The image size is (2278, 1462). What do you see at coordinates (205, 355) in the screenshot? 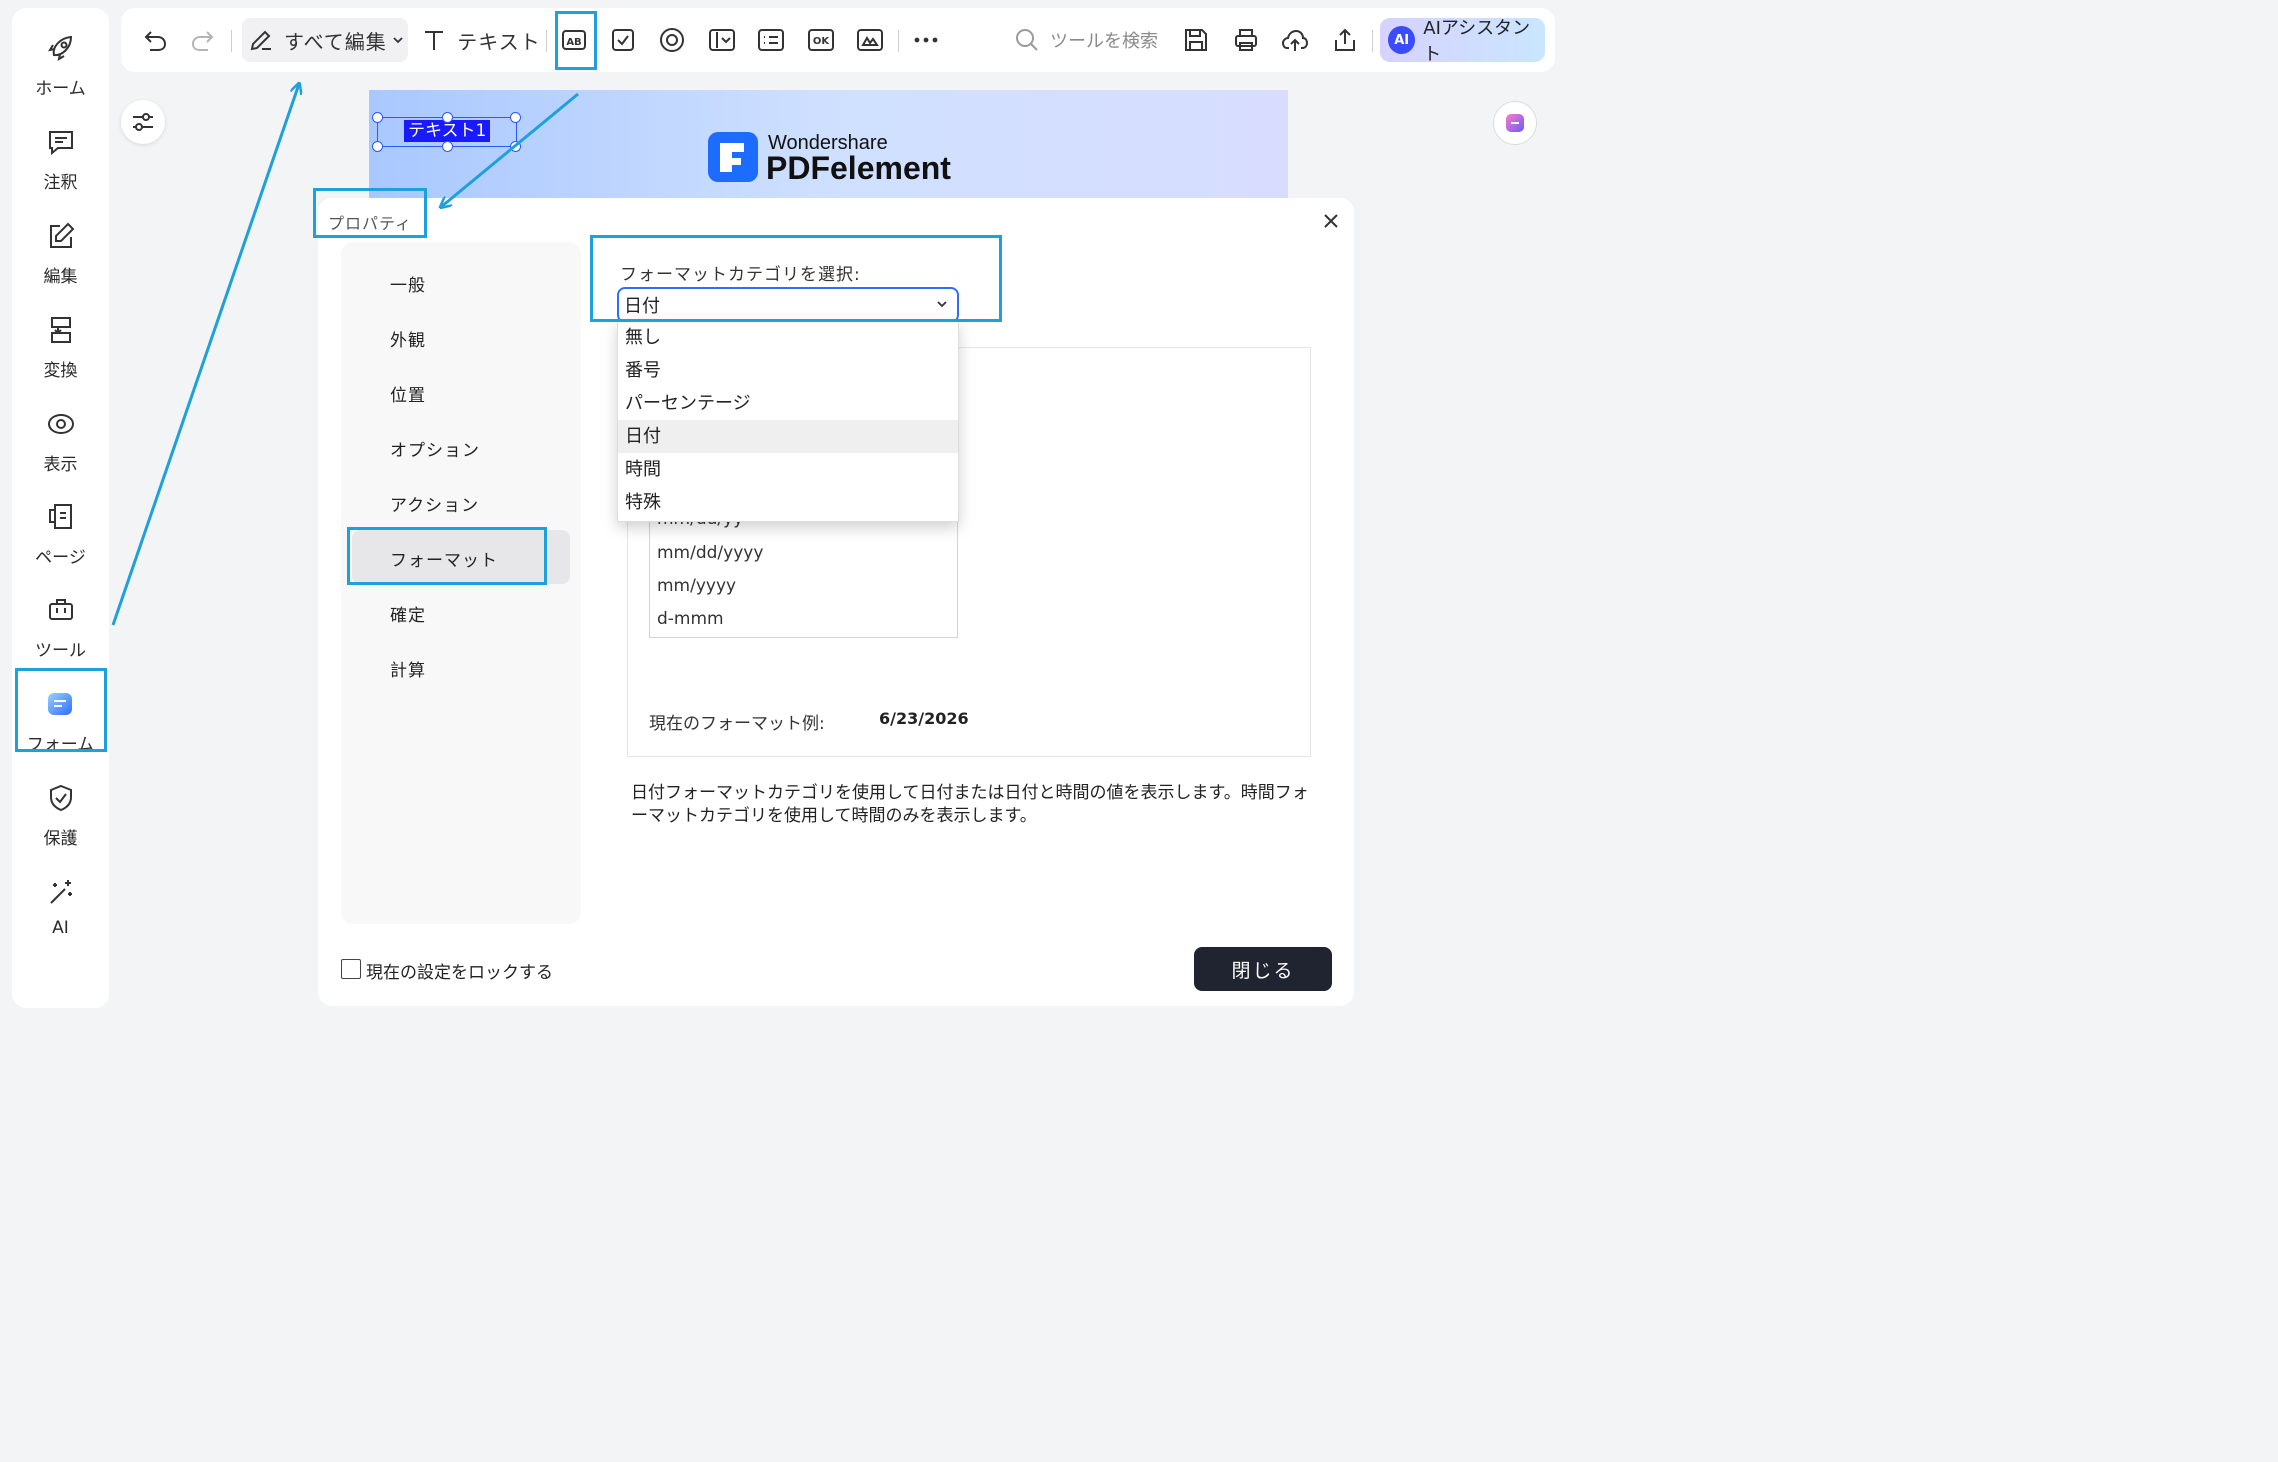
I see `arrow-to-toolbar` at bounding box center [205, 355].